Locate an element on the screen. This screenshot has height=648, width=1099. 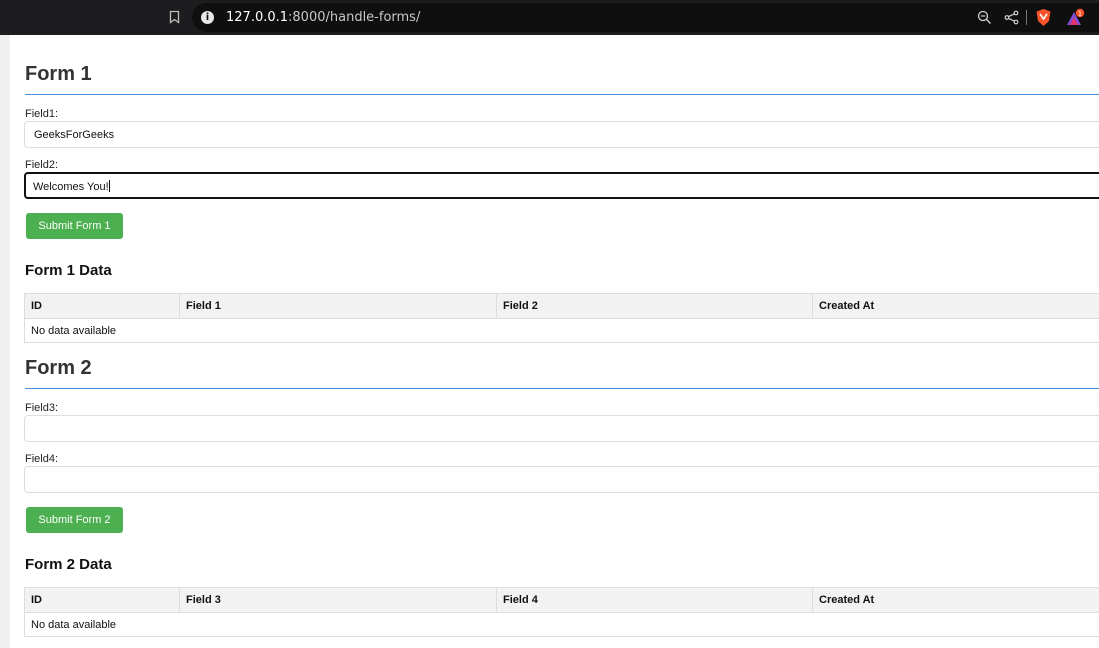
form2-data-title: Form 2 Data is located at coordinates (68, 564).